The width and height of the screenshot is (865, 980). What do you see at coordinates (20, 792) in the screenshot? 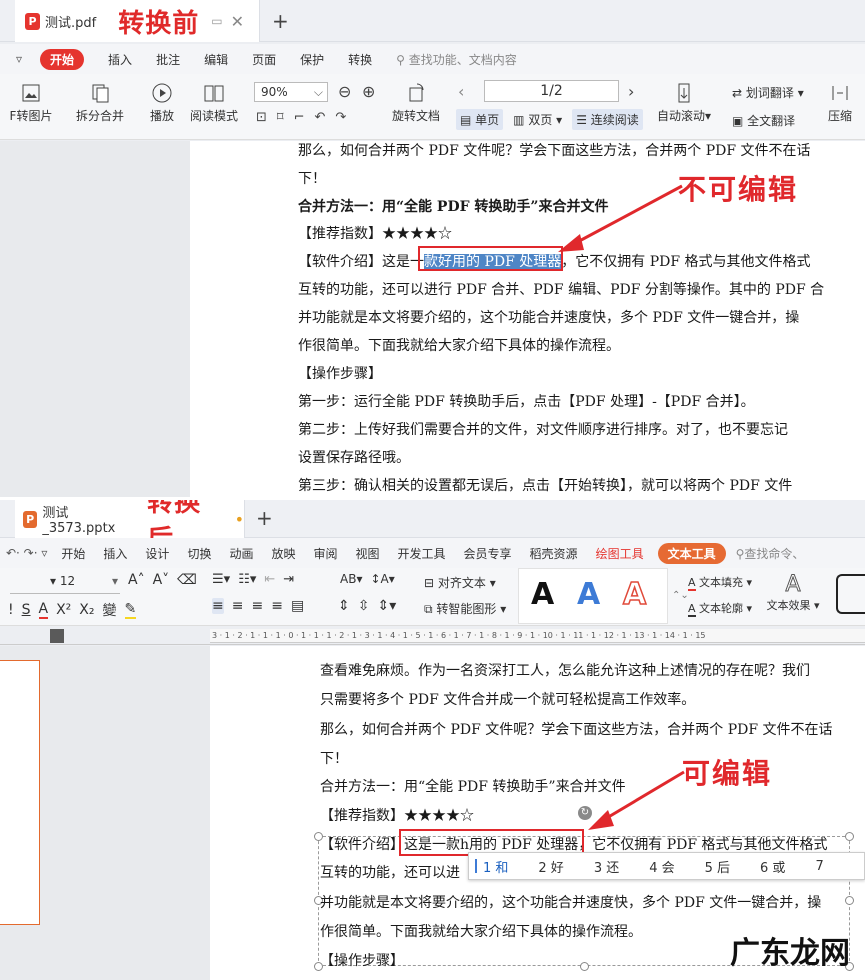
I see `slide-thumbnail` at bounding box center [20, 792].